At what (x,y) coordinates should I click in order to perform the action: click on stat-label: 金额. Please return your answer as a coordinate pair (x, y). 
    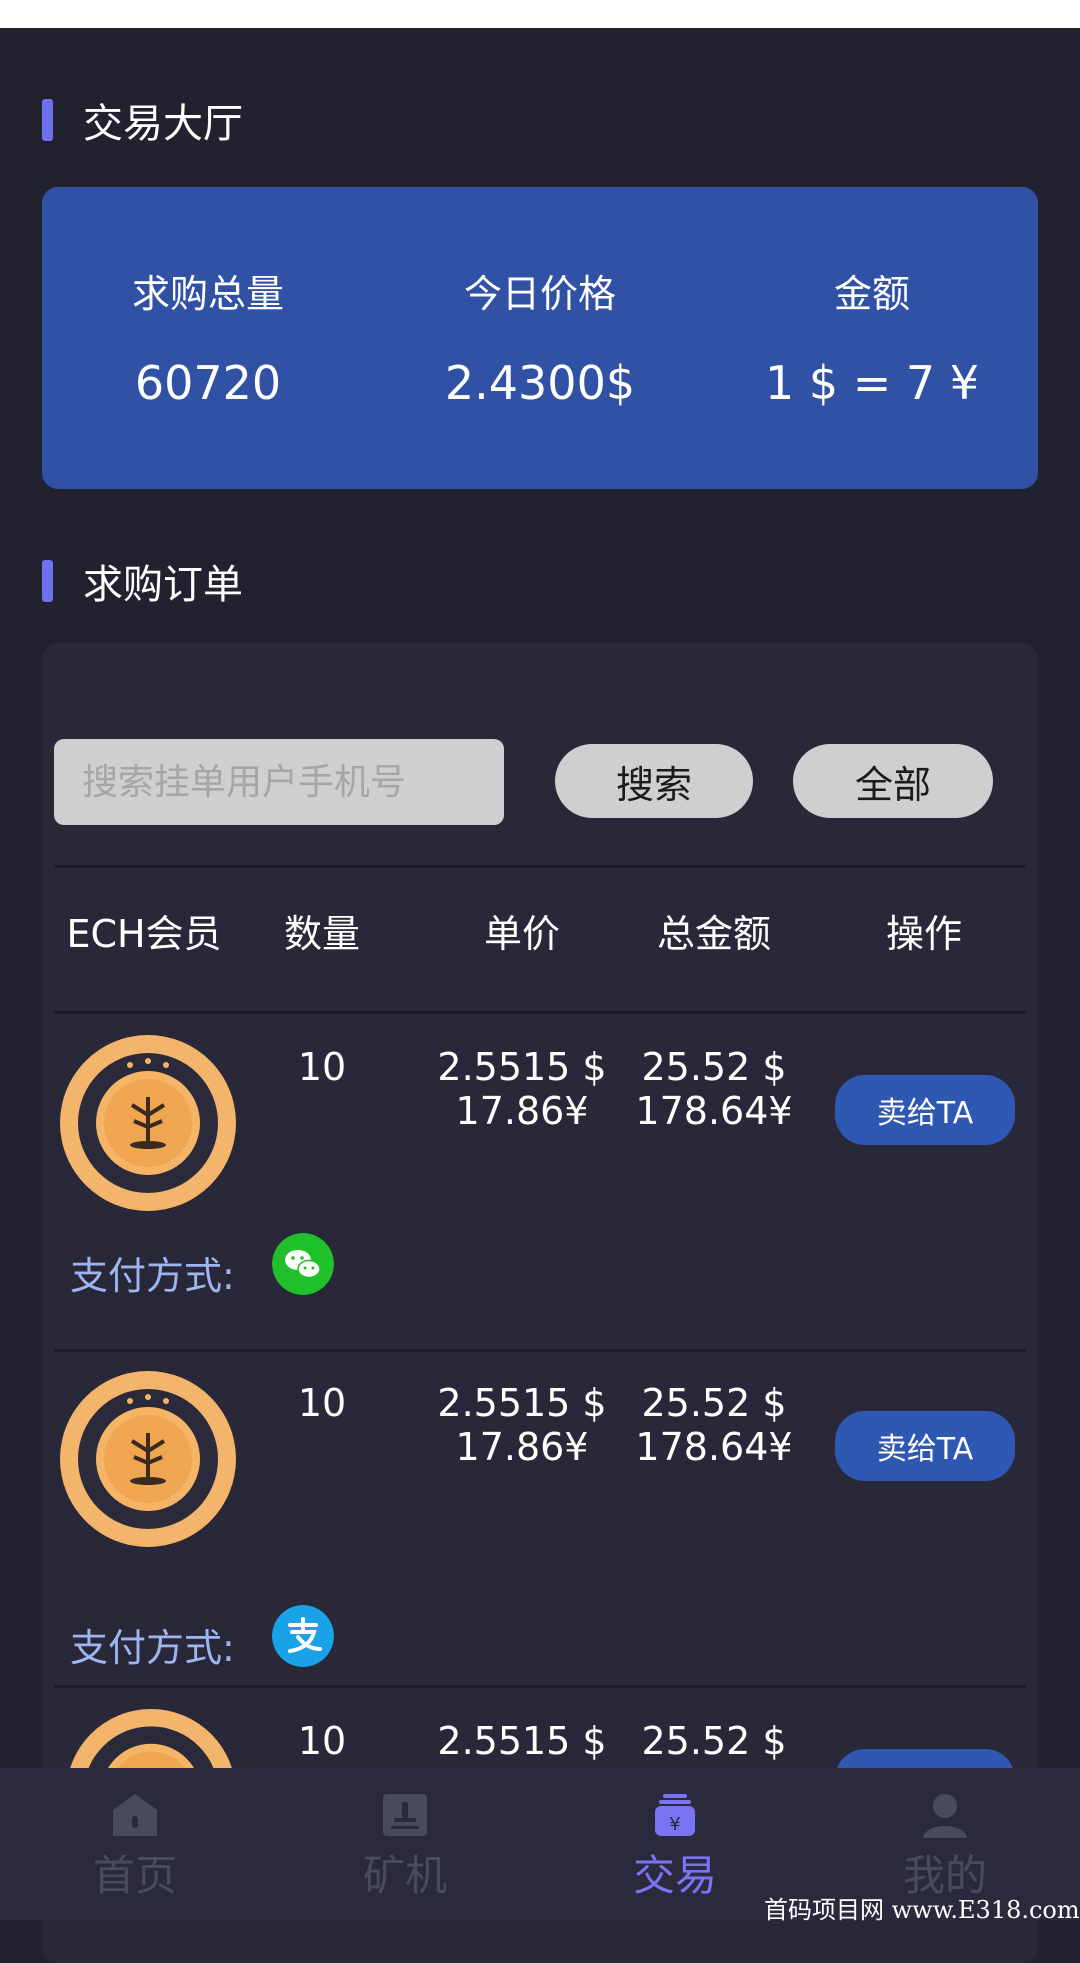
    Looking at the image, I should click on (871, 294).